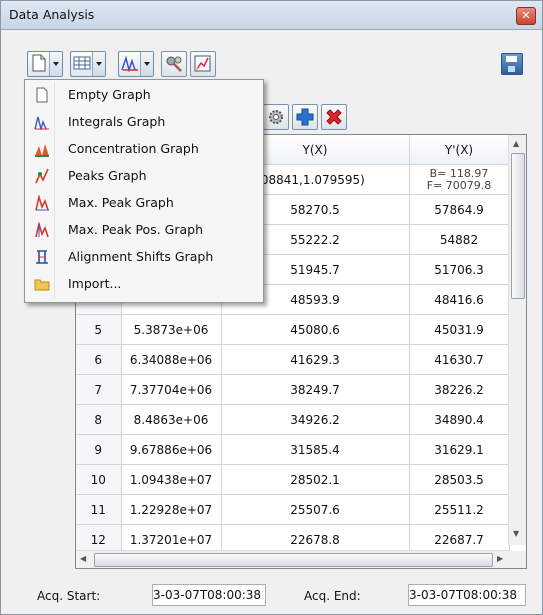  I want to click on add-row-button, so click(305, 117).